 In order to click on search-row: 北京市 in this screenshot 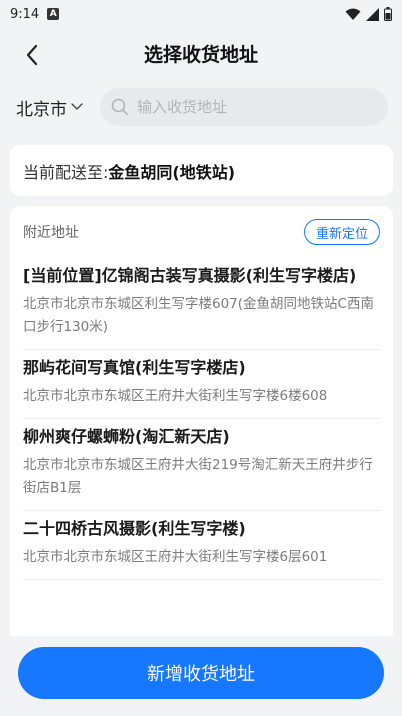, I will do `click(201, 107)`.